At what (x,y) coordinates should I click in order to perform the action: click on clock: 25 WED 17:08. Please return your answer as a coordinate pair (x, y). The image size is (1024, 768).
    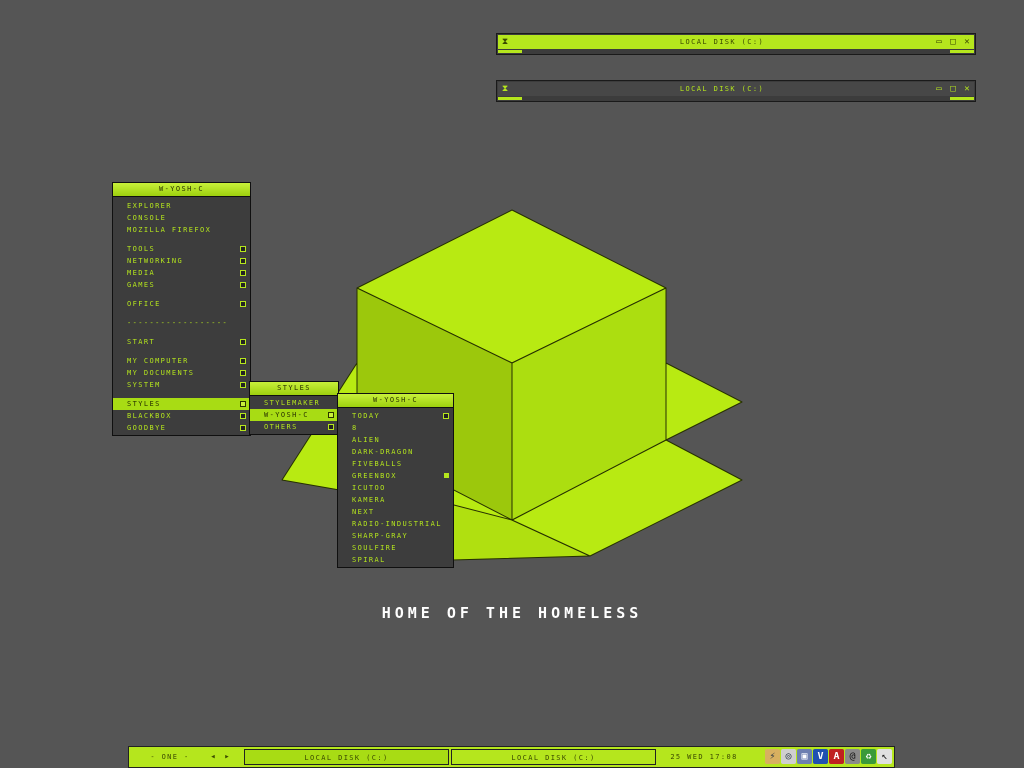
    Looking at the image, I should click on (704, 757).